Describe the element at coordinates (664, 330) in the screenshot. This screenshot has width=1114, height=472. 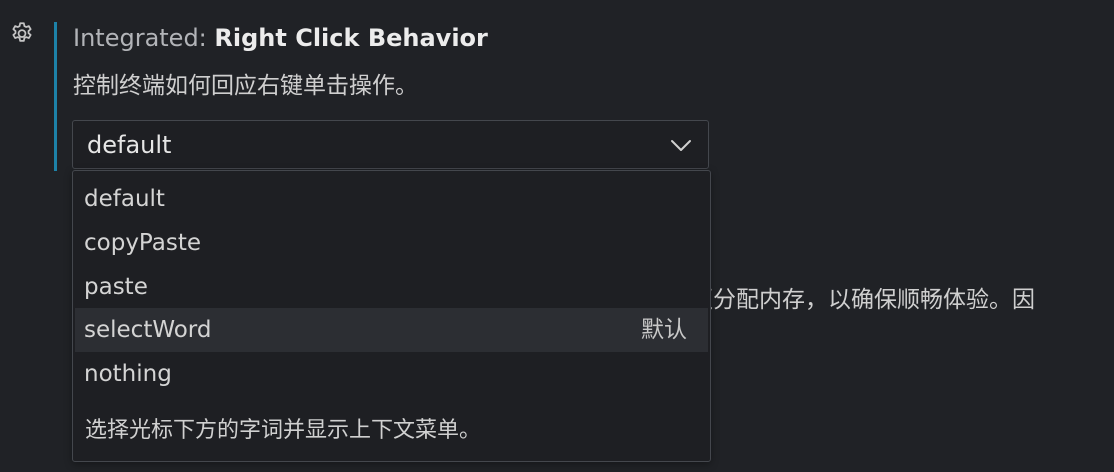
I see `default-badge: 默认` at that location.